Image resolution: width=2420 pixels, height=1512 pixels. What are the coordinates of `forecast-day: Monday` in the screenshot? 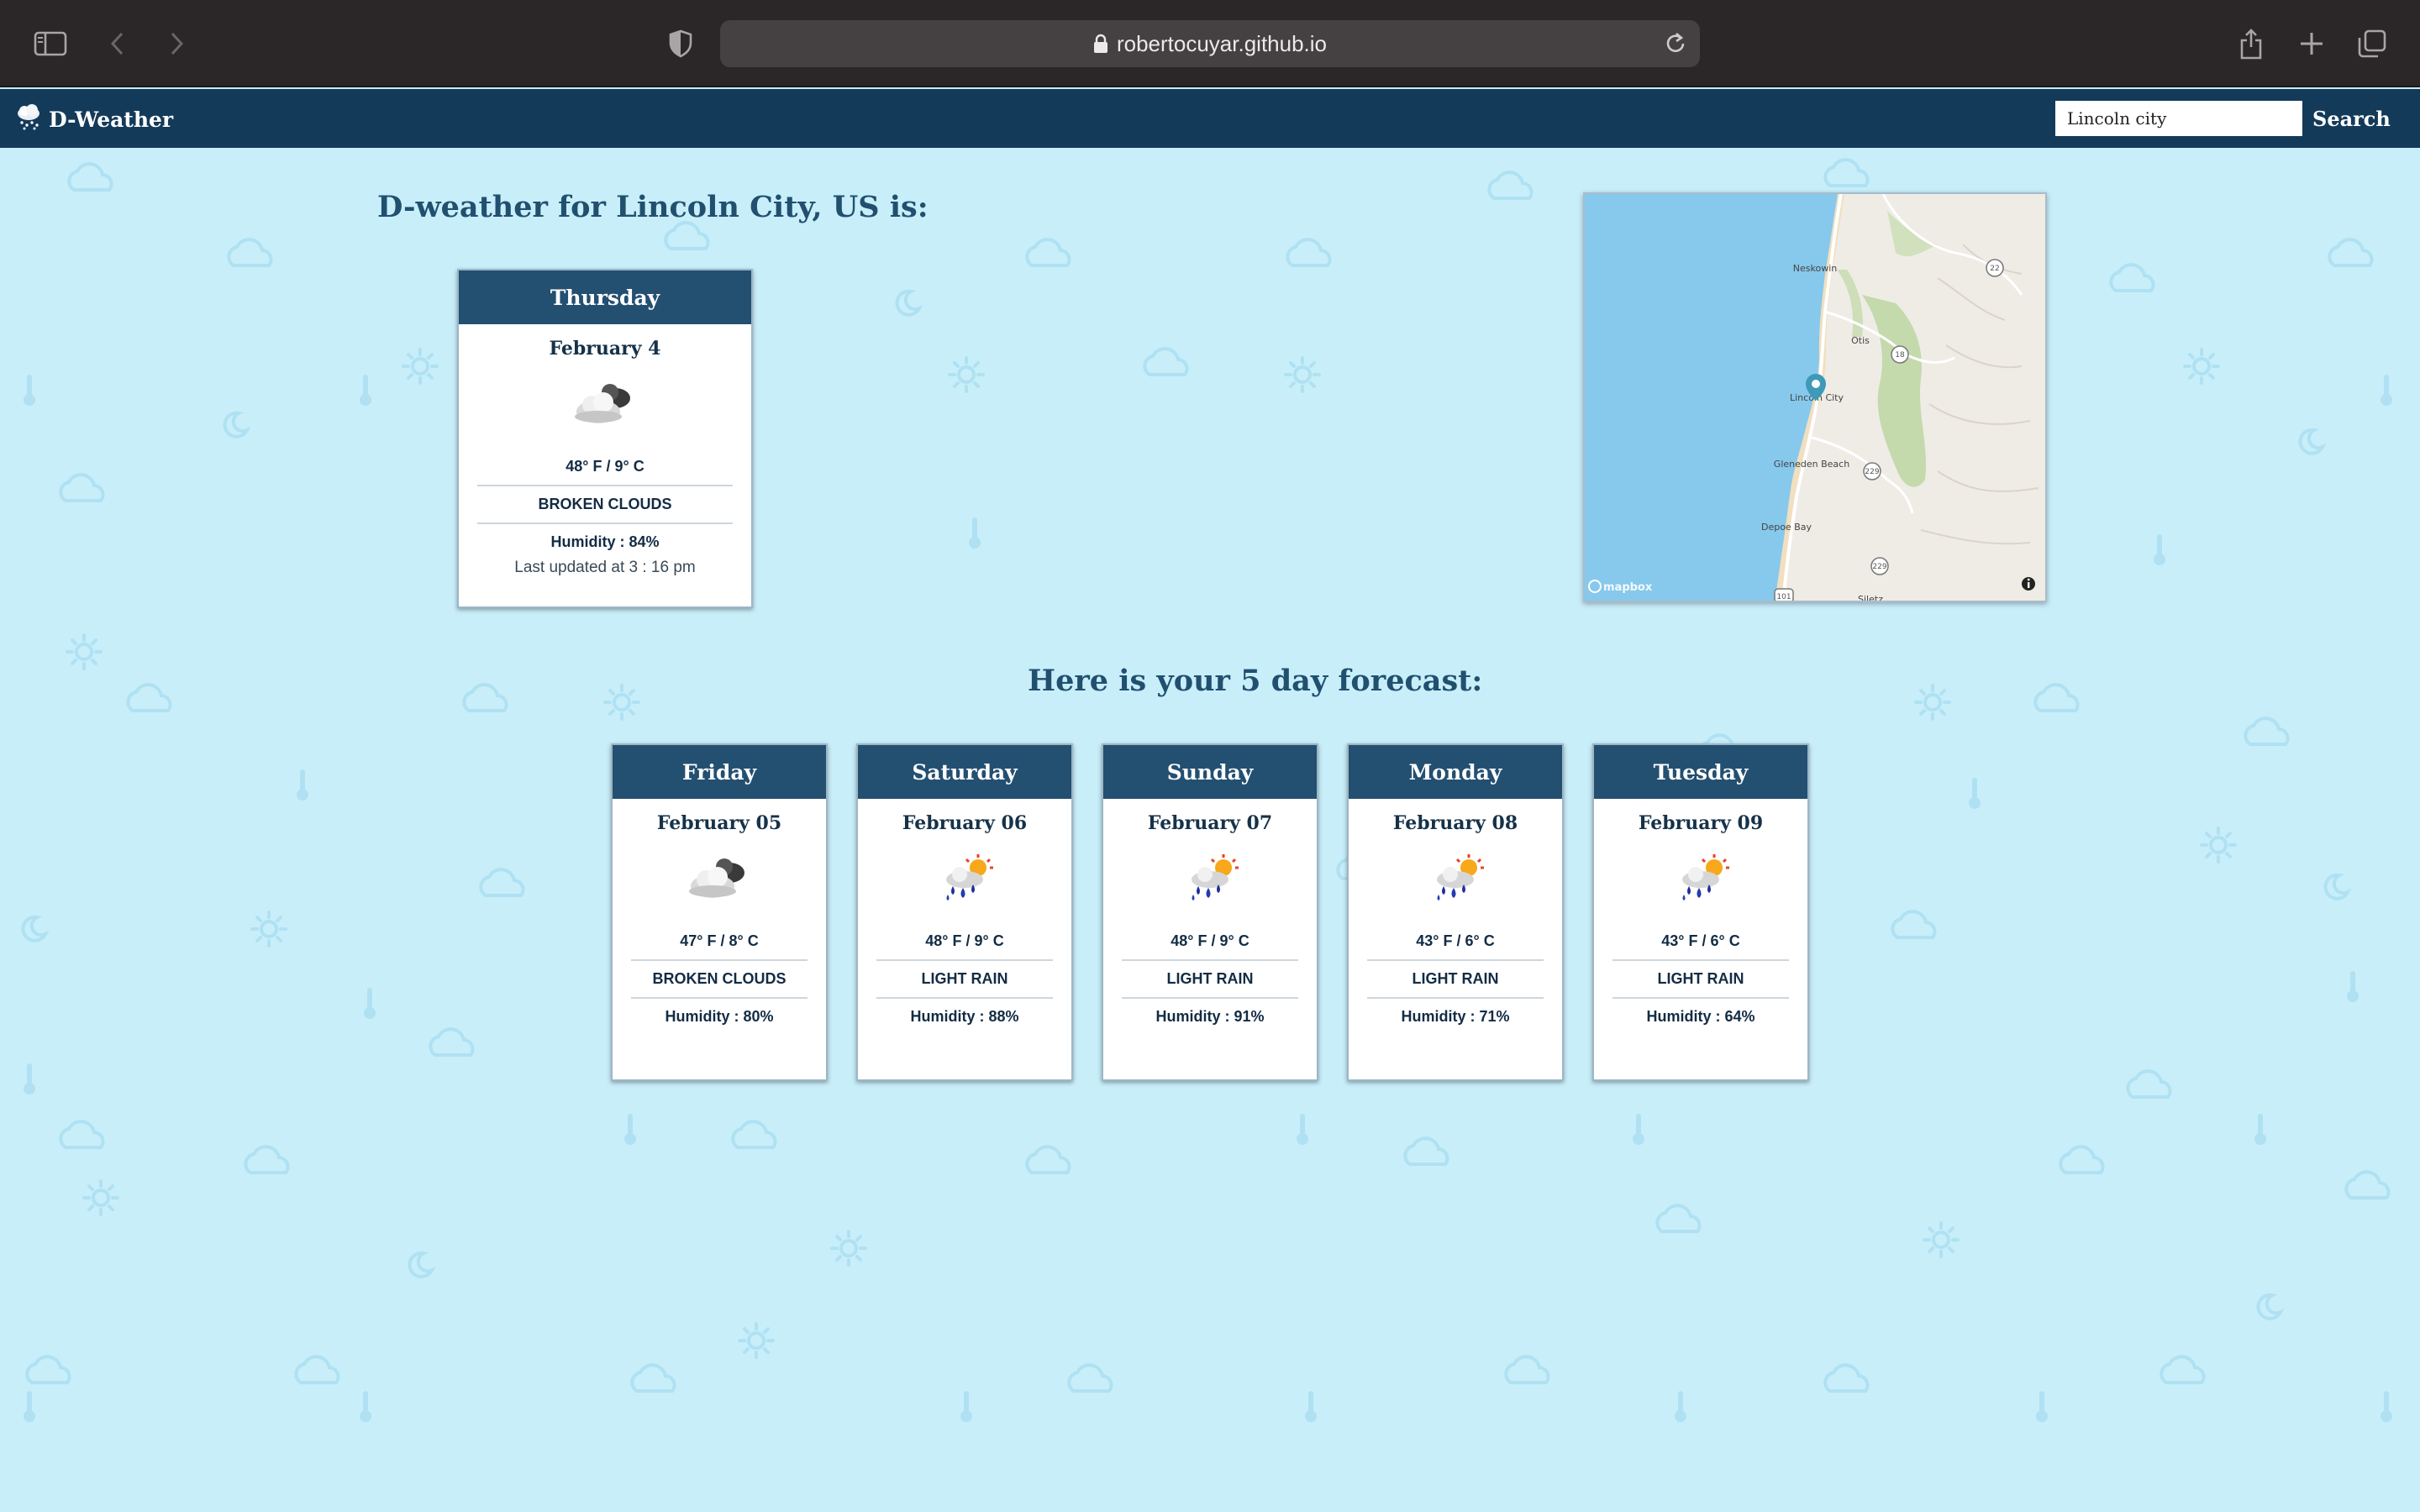 It's located at (1455, 772).